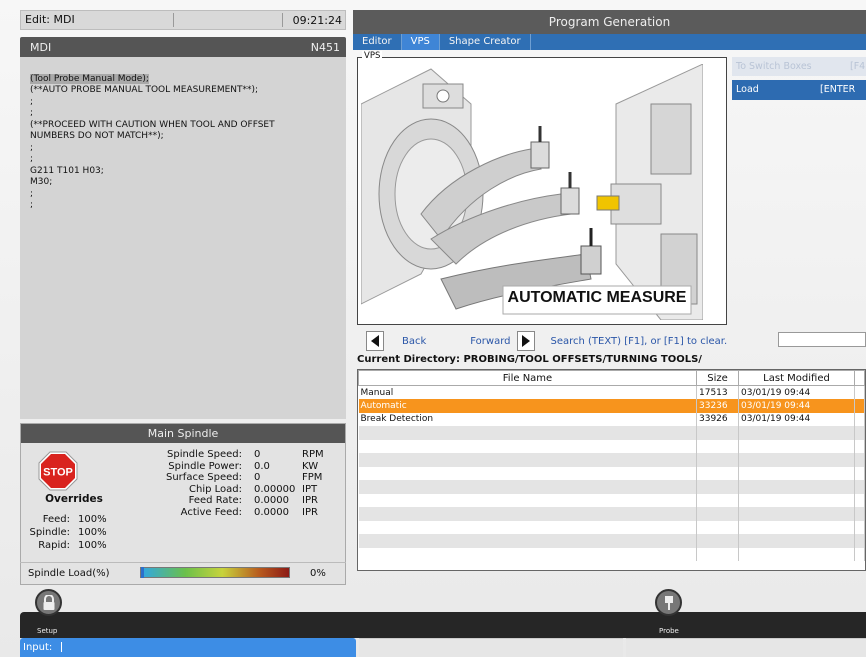  I want to click on table-row: Break Detection 33926 03/01/19 09:44, so click(611, 419).